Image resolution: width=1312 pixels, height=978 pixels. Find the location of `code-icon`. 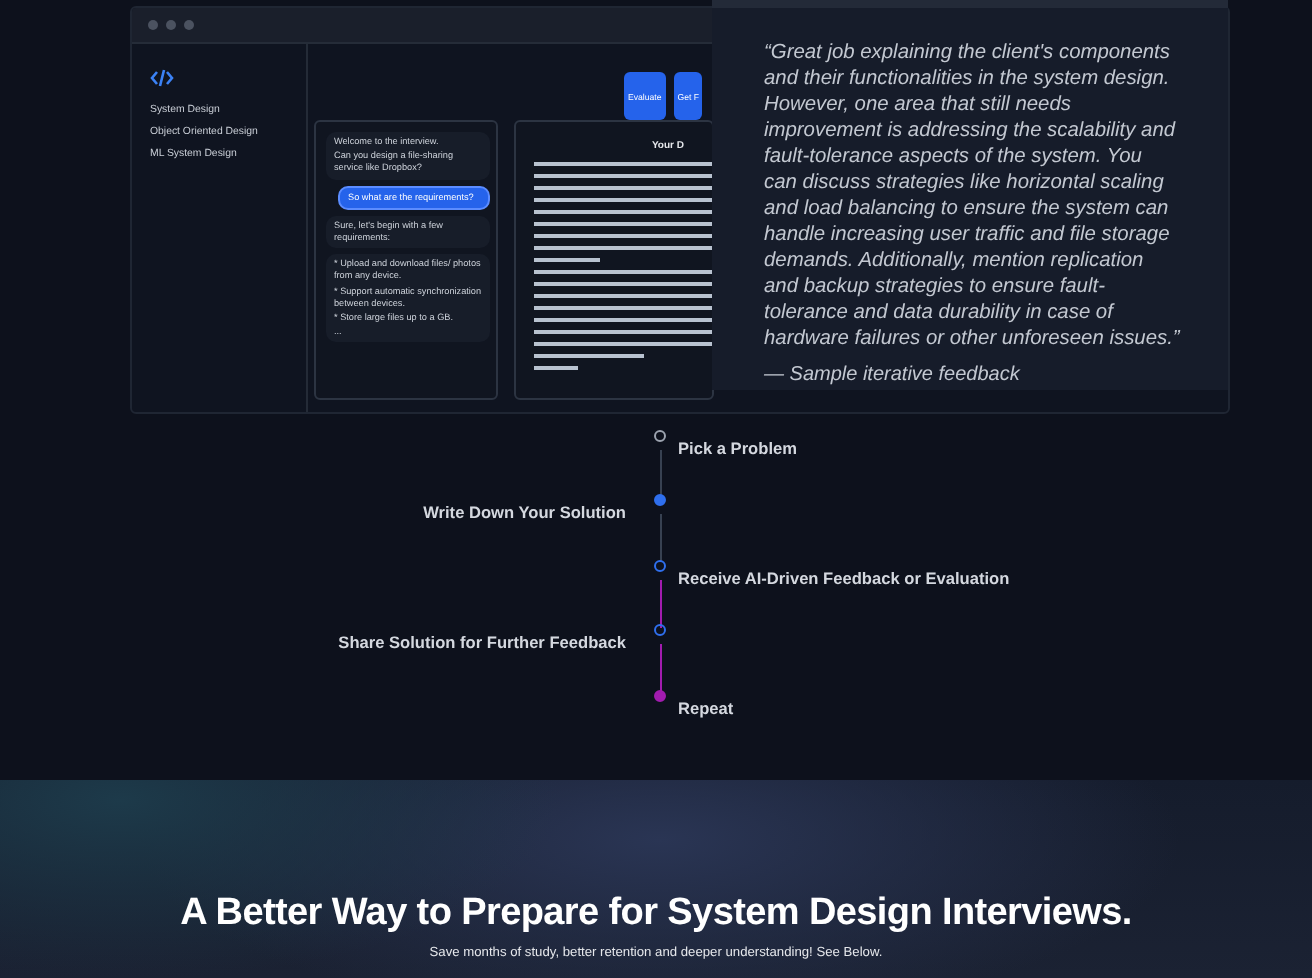

code-icon is located at coordinates (162, 78).